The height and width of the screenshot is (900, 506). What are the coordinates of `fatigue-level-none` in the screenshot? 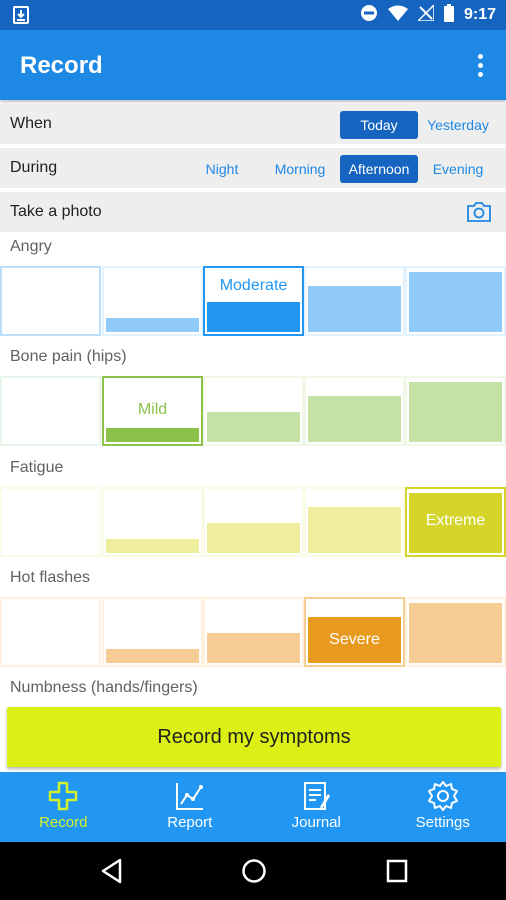 It's located at (50, 522).